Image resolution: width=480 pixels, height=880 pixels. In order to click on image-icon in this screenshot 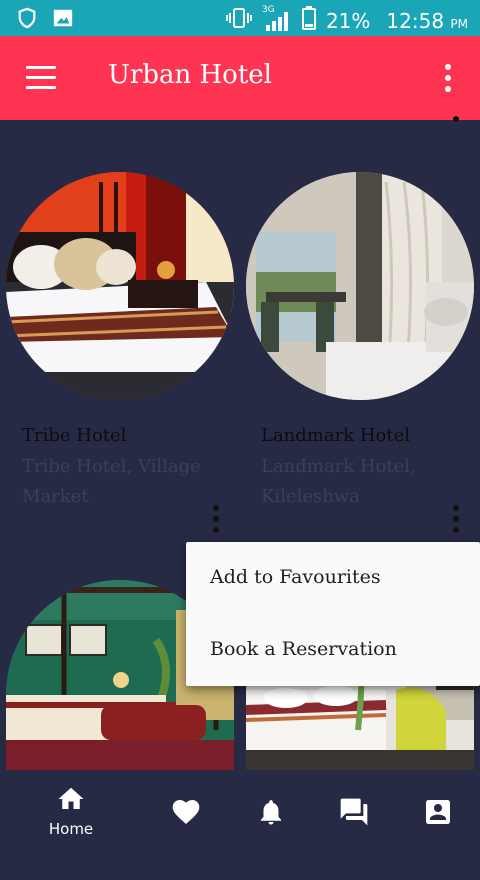, I will do `click(63, 20)`.